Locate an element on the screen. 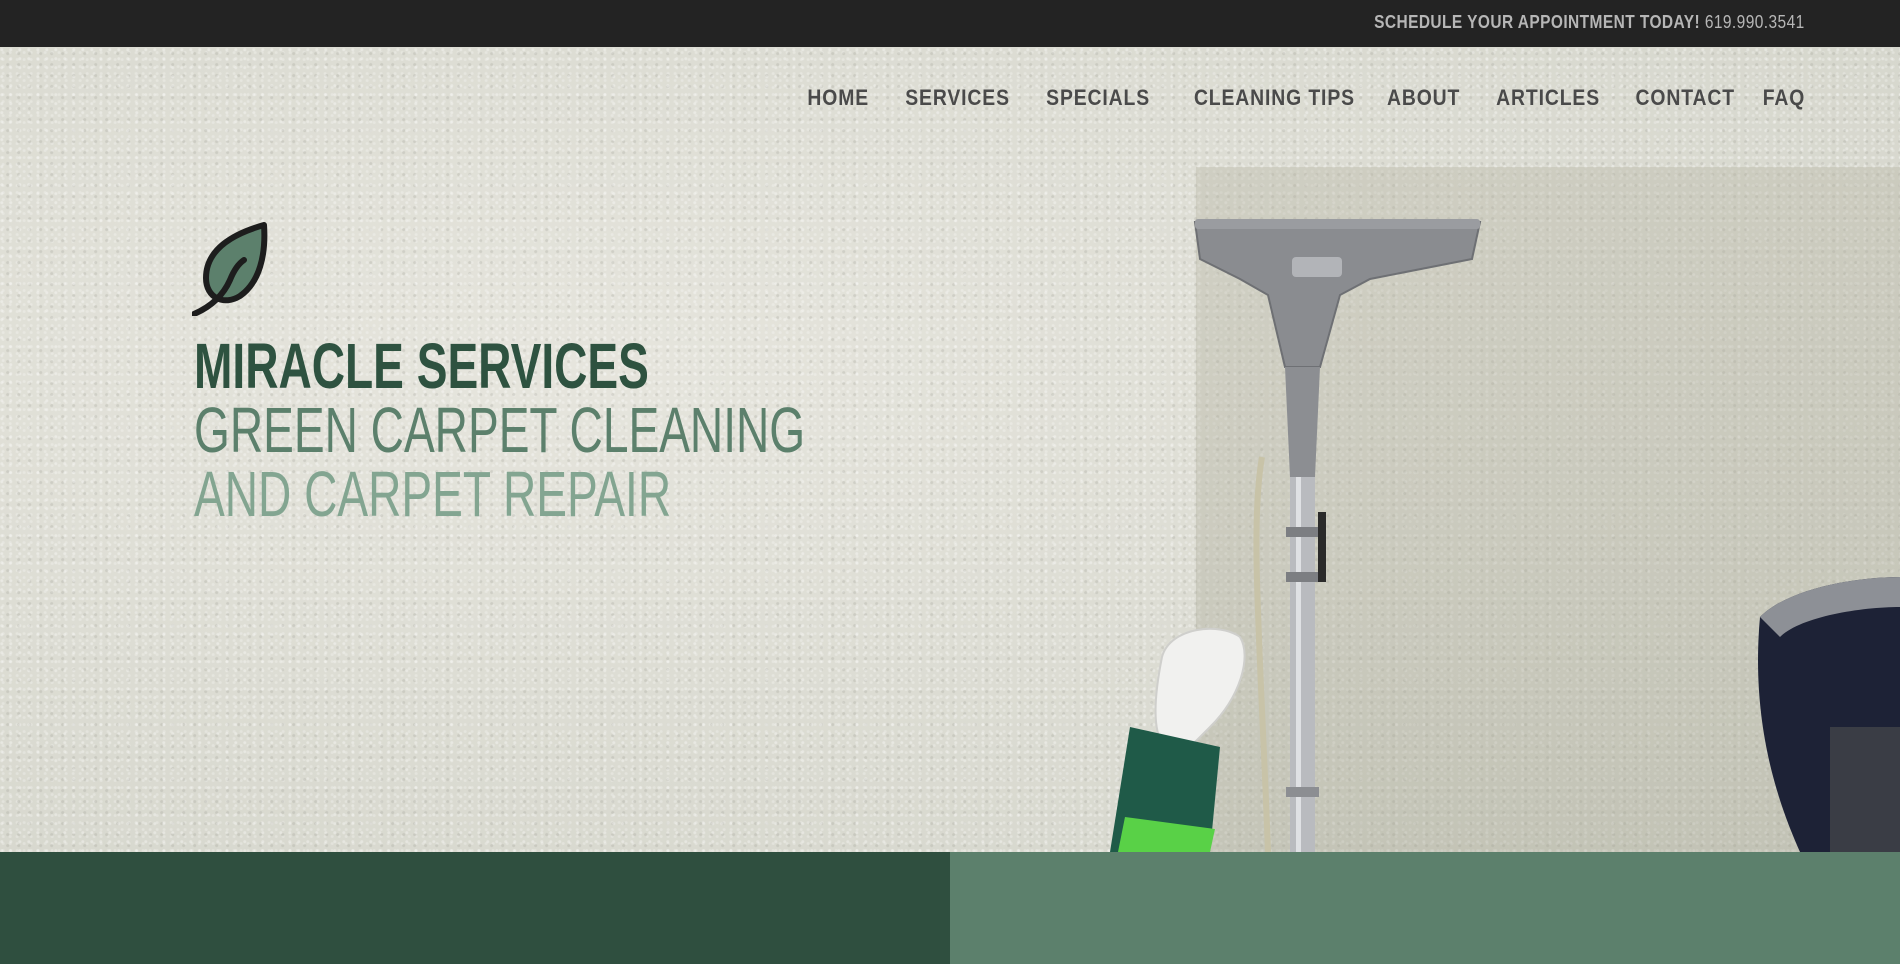  brand-name: MIRACLE SERVICES is located at coordinates (421, 366).